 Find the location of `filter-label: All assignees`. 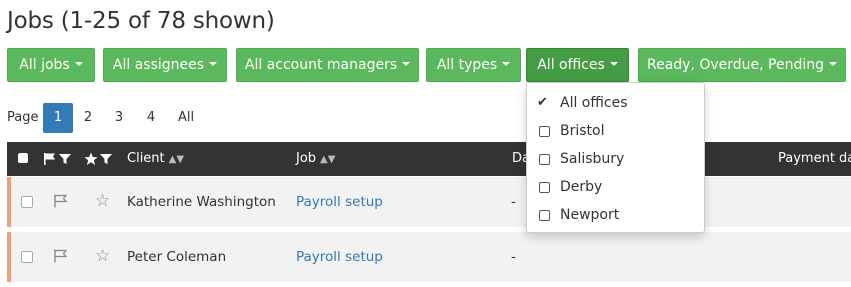

filter-label: All assignees is located at coordinates (158, 65).